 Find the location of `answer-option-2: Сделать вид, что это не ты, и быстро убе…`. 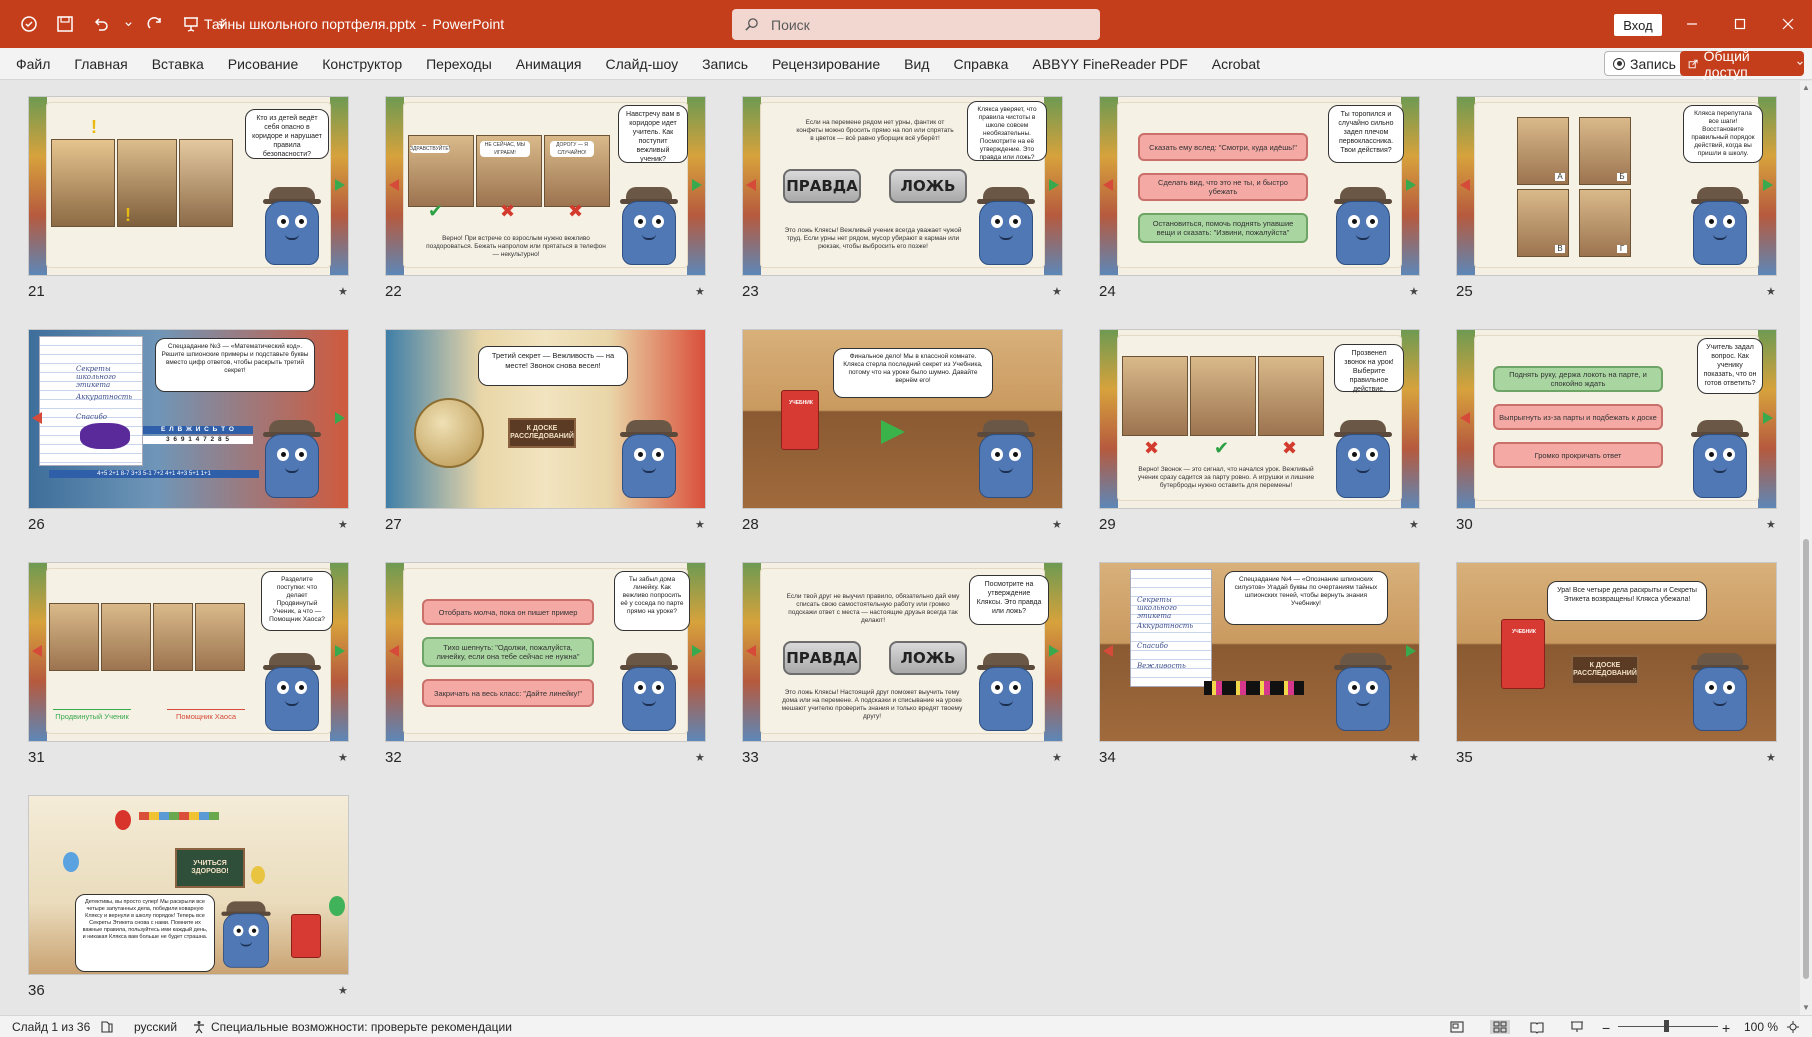

answer-option-2: Сделать вид, что это не ты, и быстро убе… is located at coordinates (1223, 187).